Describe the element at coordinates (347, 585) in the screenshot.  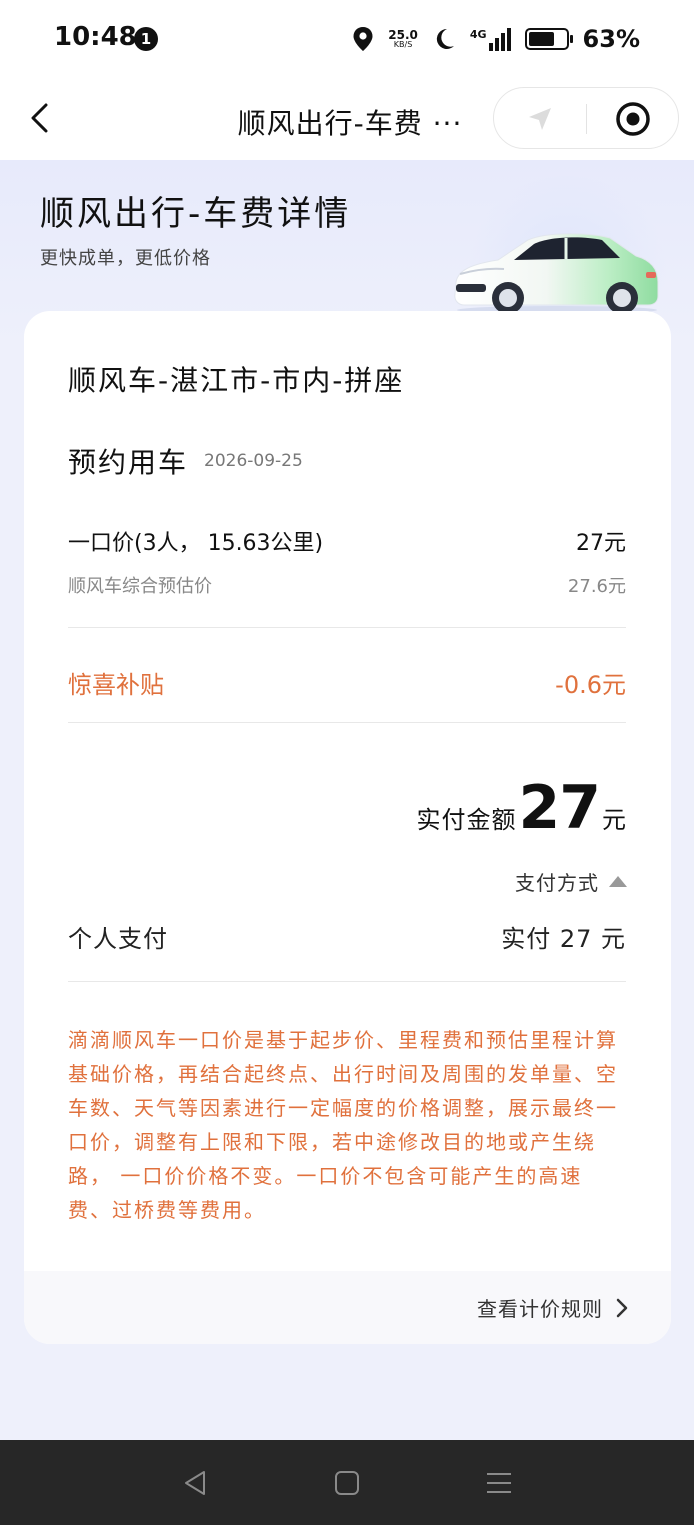
I see `estimate-row: 顺风车综合预估价 27.6元` at that location.